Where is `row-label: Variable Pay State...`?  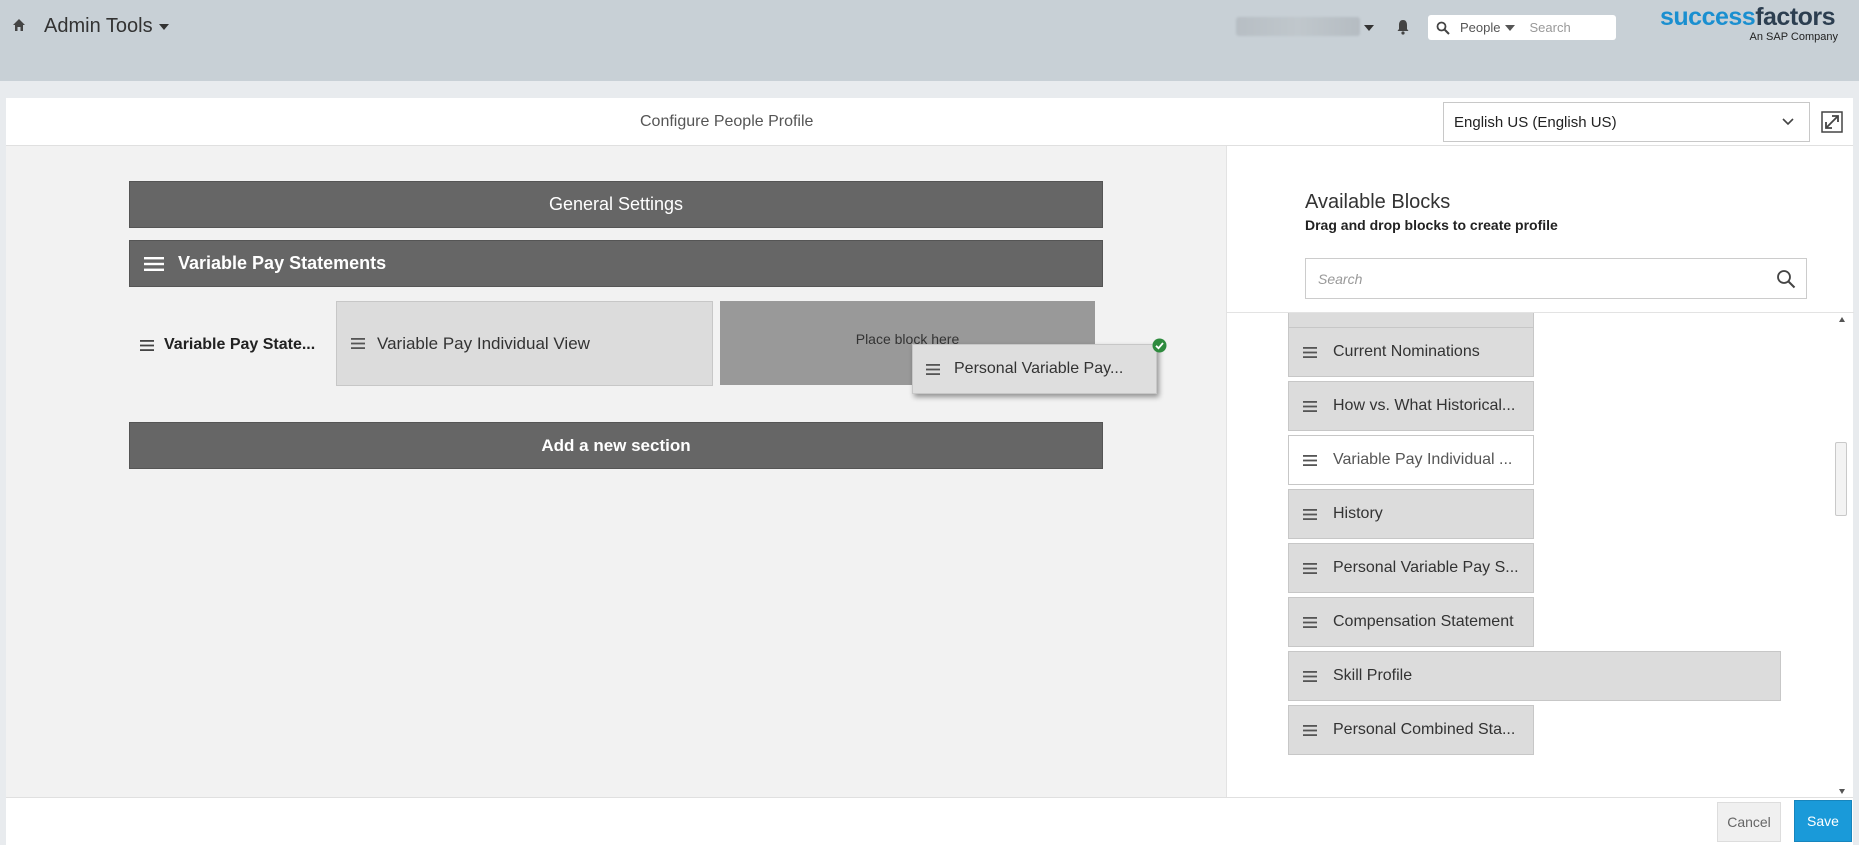
row-label: Variable Pay State... is located at coordinates (227, 345).